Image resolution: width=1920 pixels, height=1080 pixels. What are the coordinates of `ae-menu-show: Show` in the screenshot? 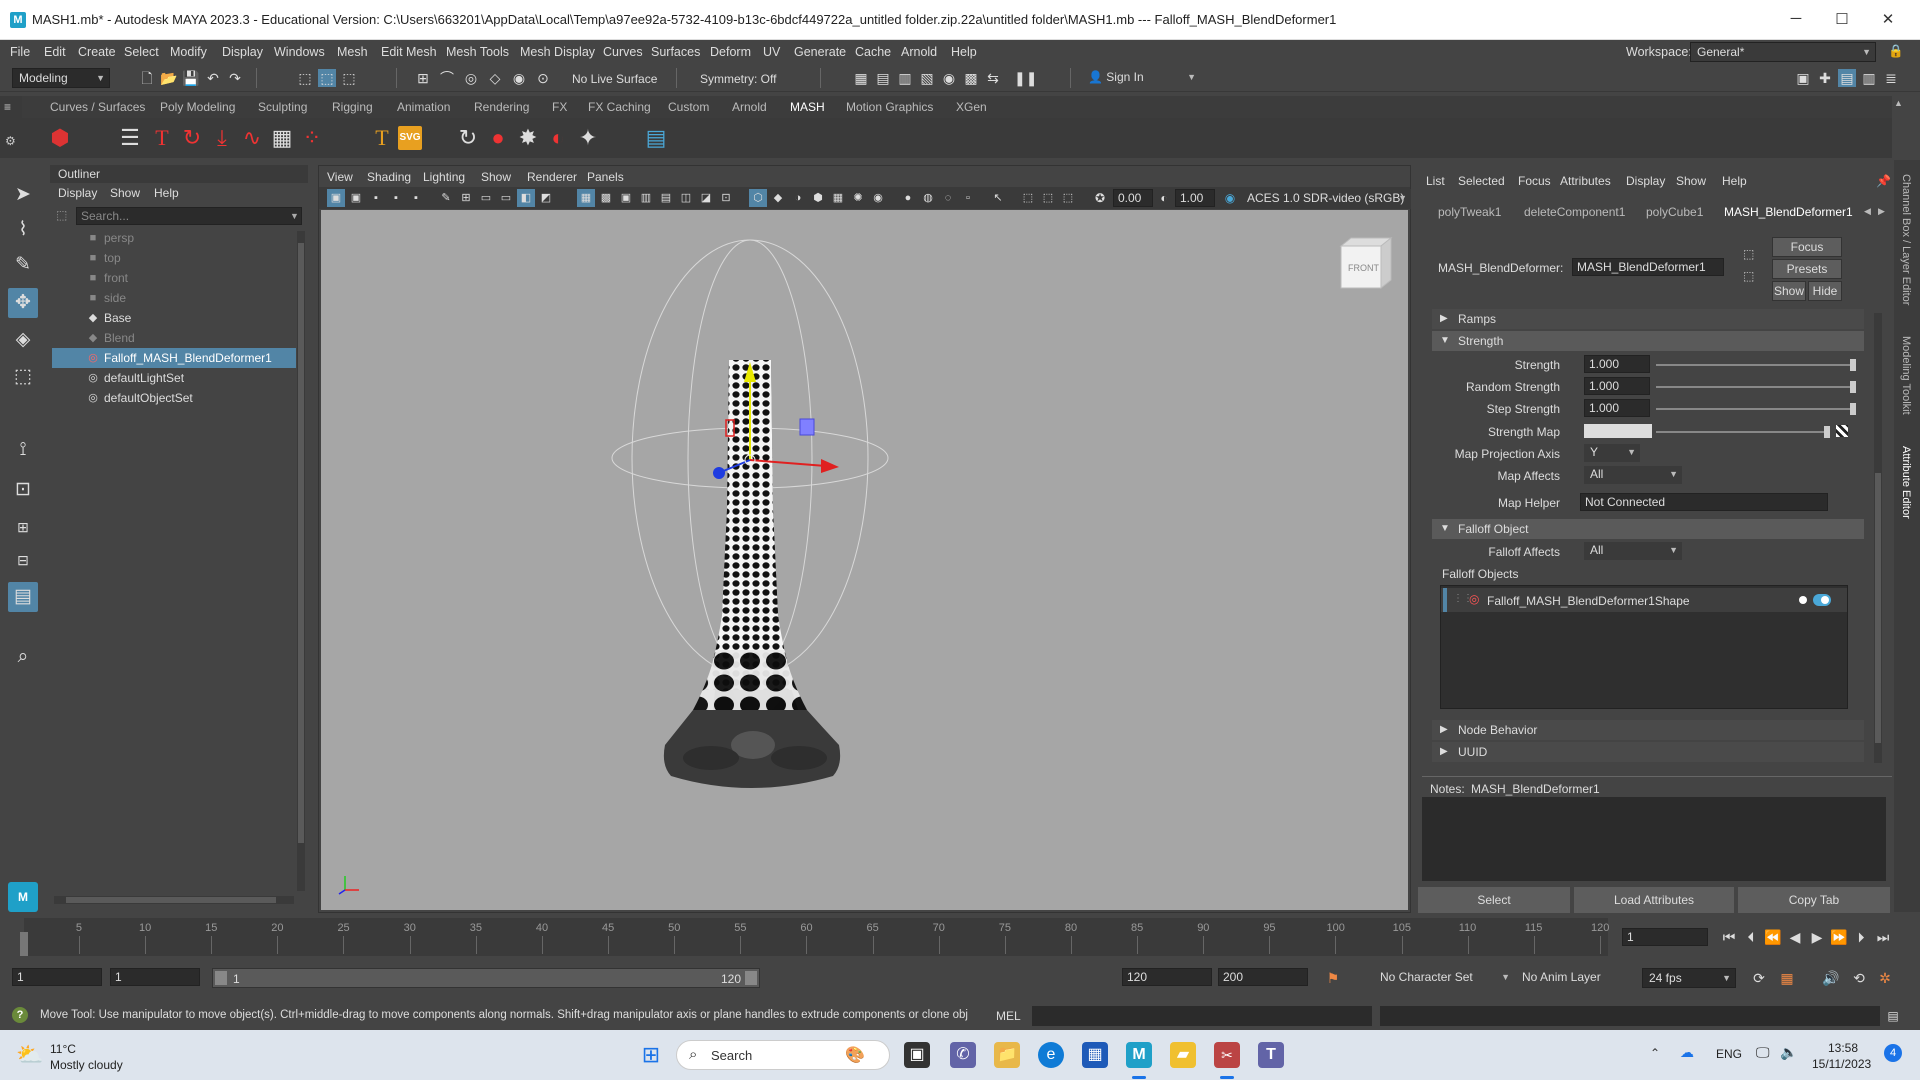 It's located at (1691, 181).